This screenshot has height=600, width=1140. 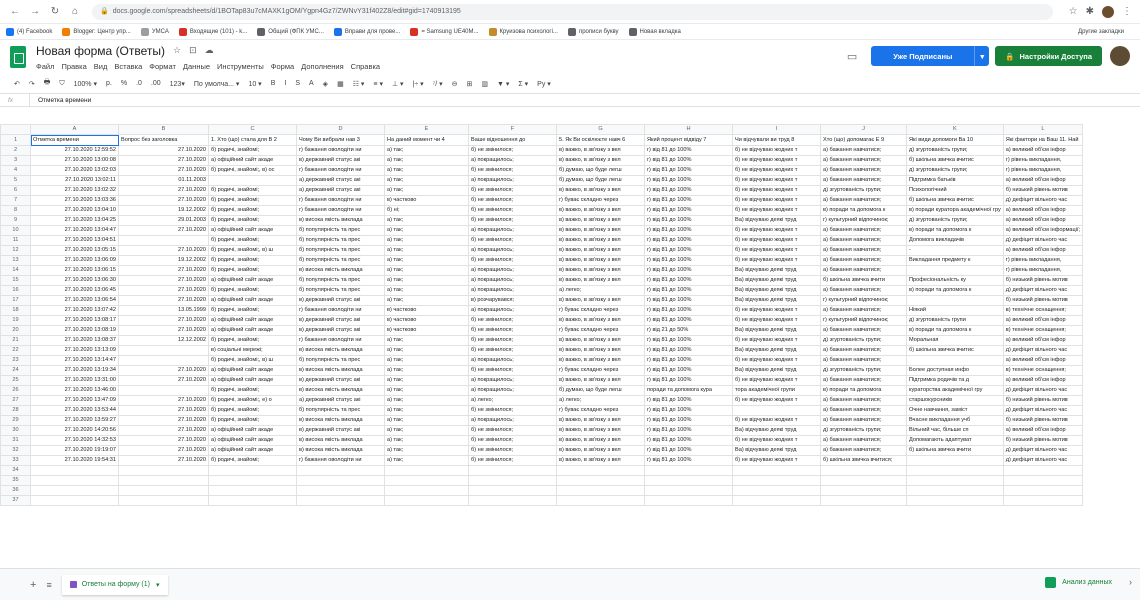 I want to click on cell: Более доступная инфо, so click(x=955, y=370).